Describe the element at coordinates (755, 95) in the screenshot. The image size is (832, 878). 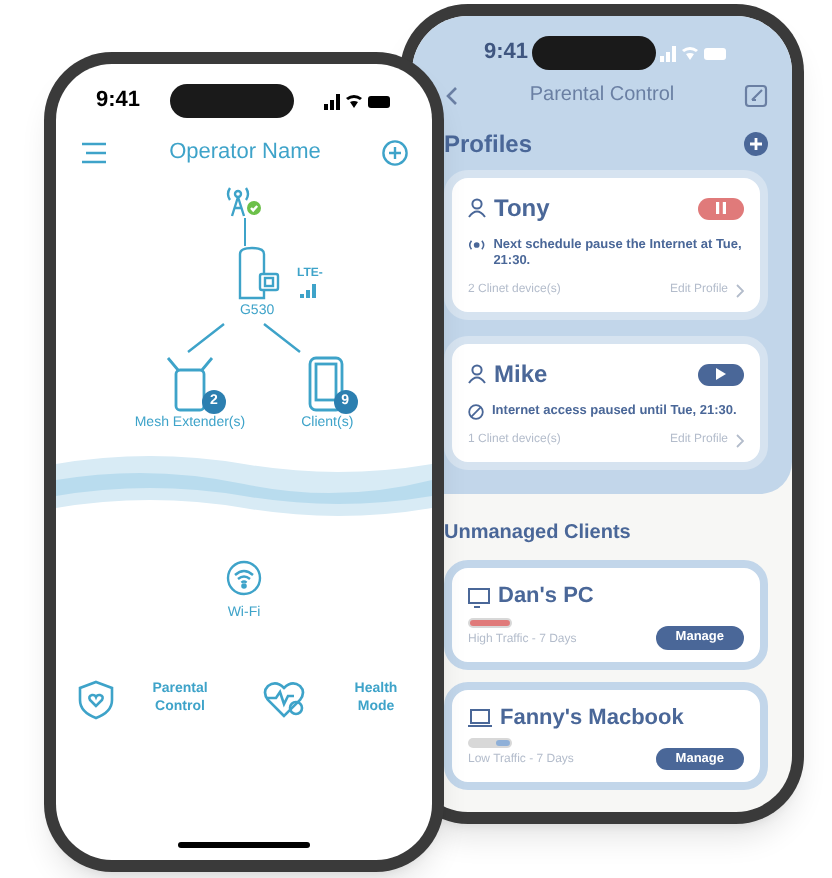
I see `edit-icon` at that location.